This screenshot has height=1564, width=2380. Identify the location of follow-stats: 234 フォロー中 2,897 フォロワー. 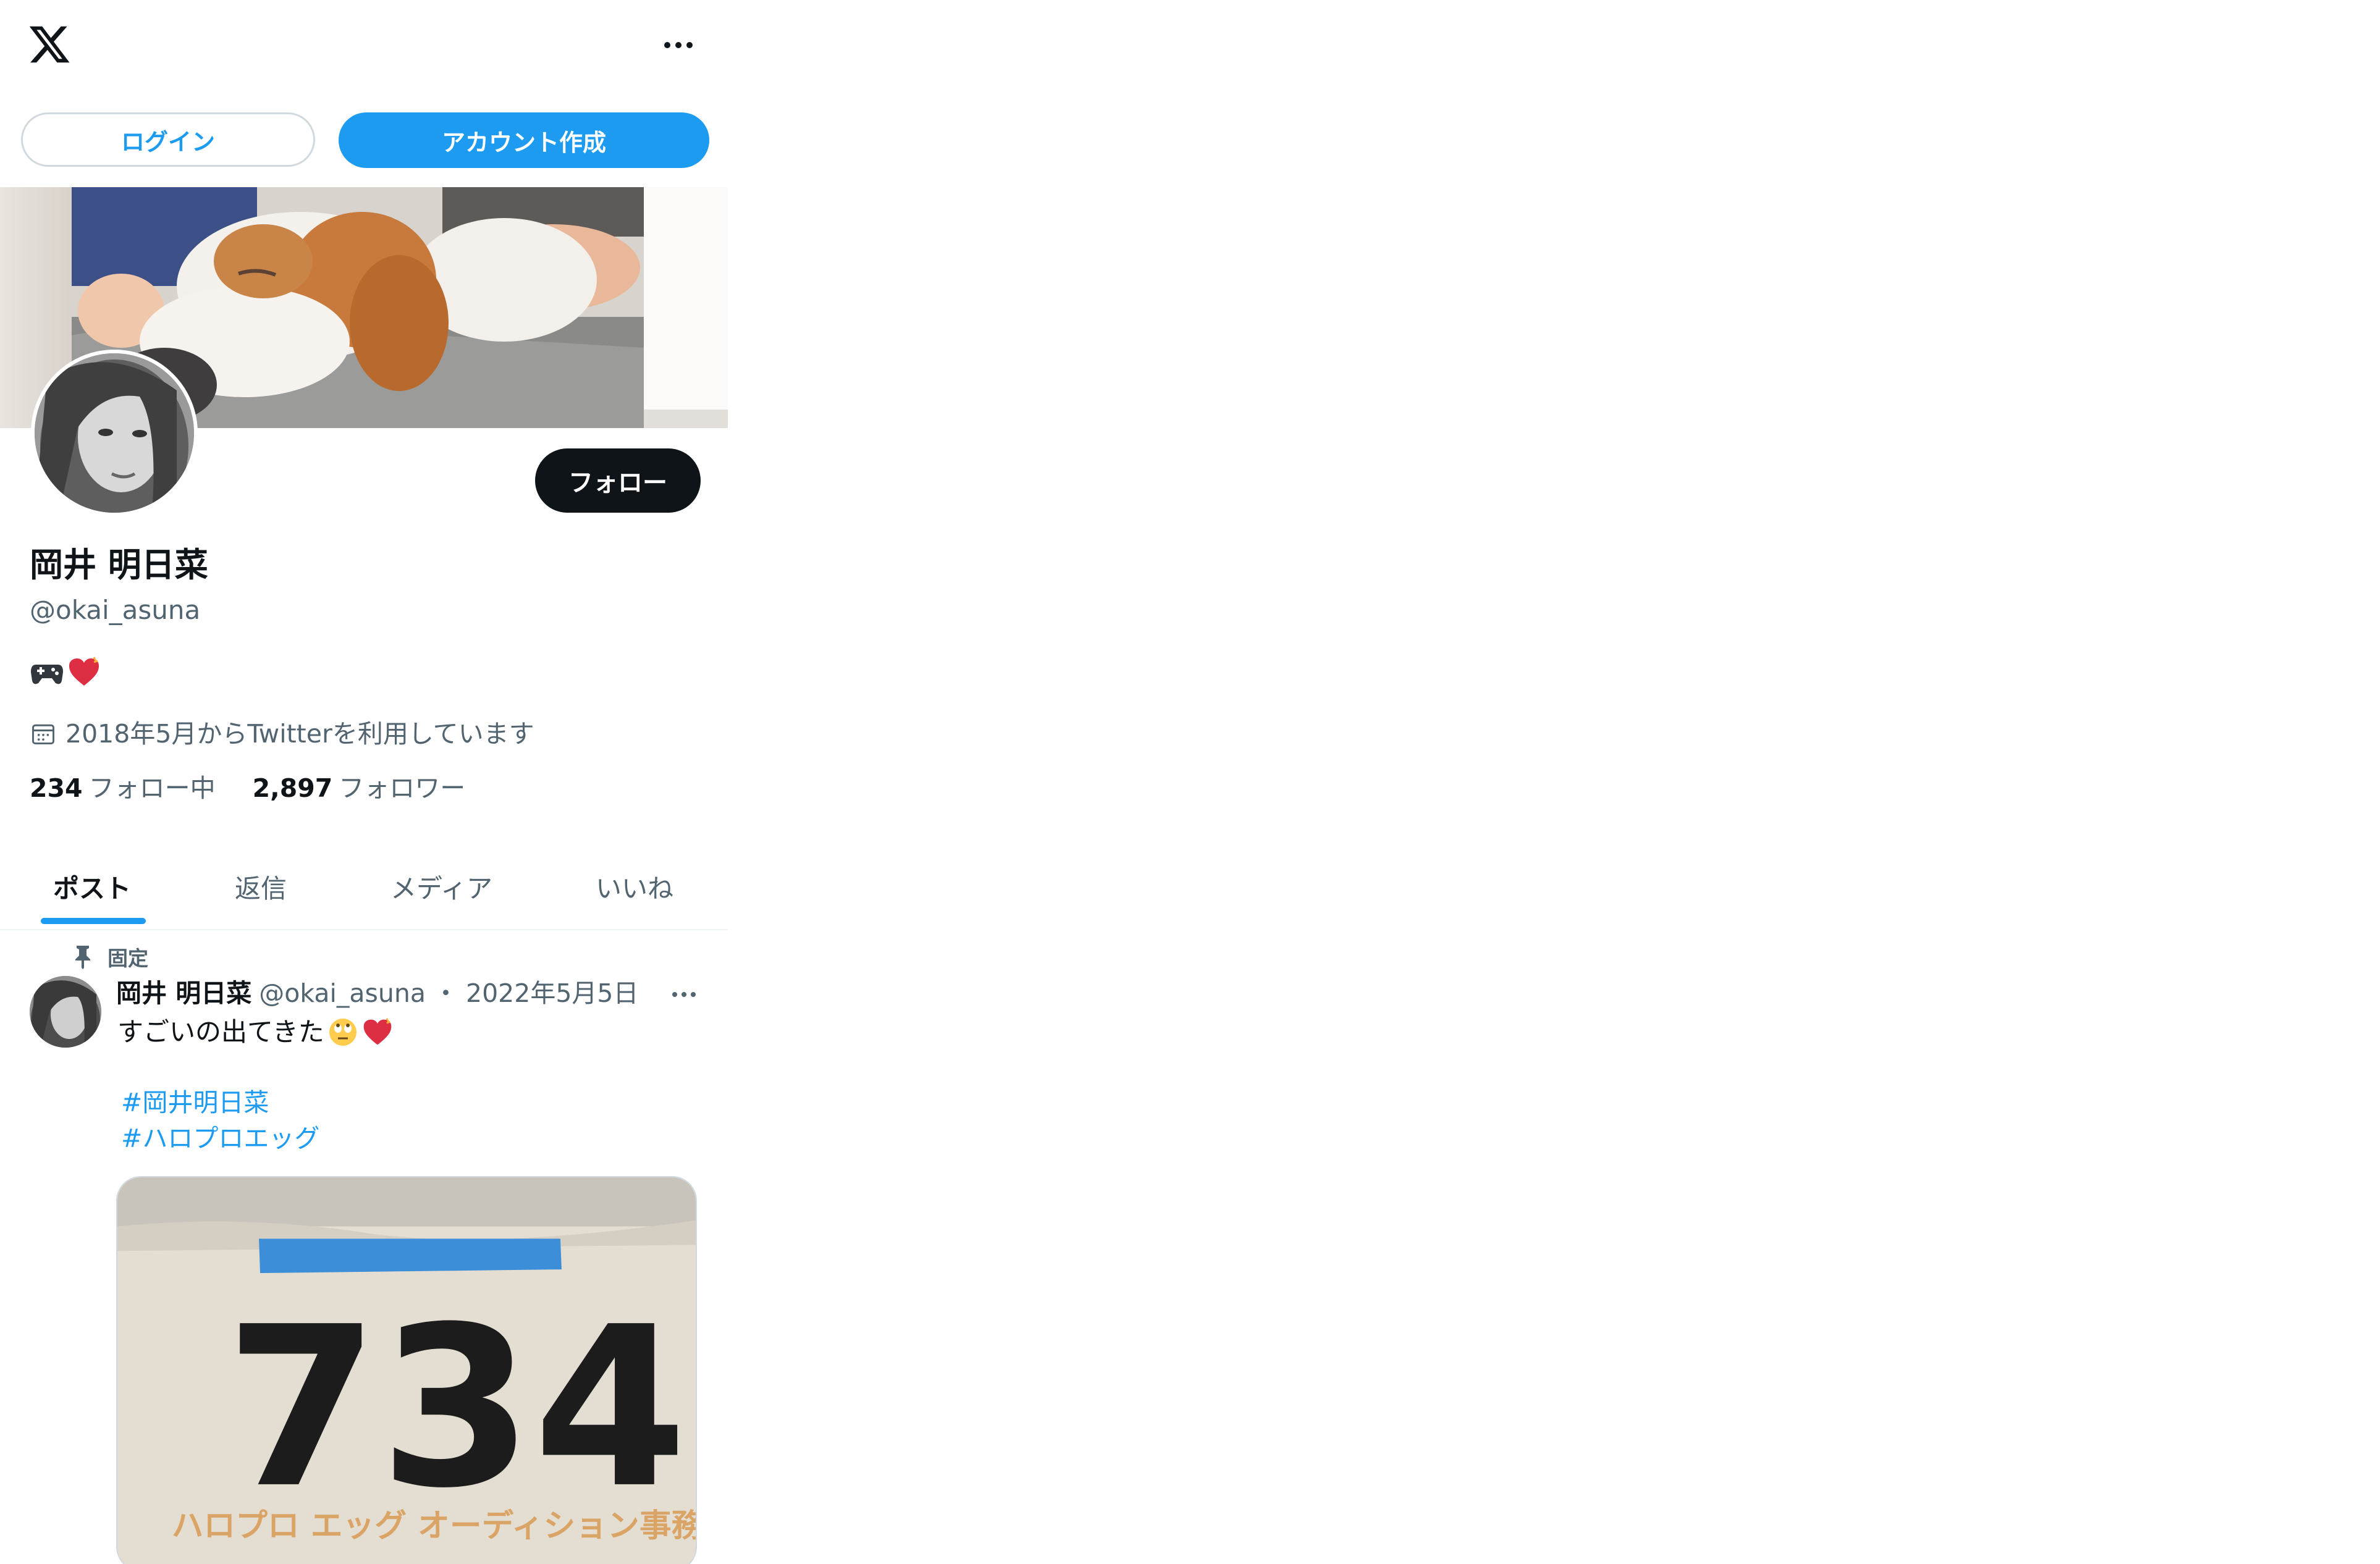
(247, 788).